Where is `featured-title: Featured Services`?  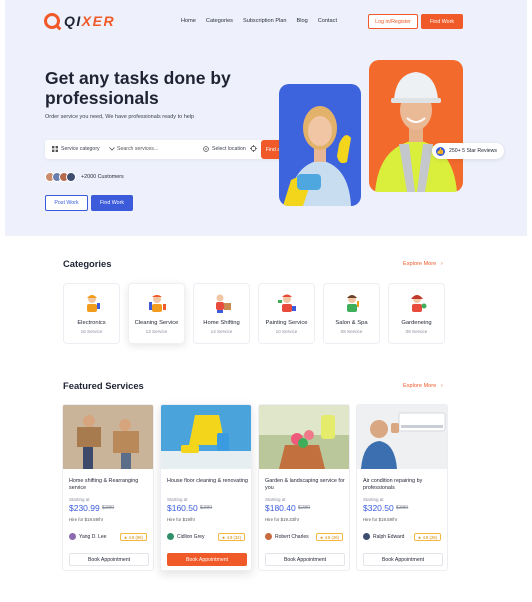
featured-title: Featured Services is located at coordinates (103, 385).